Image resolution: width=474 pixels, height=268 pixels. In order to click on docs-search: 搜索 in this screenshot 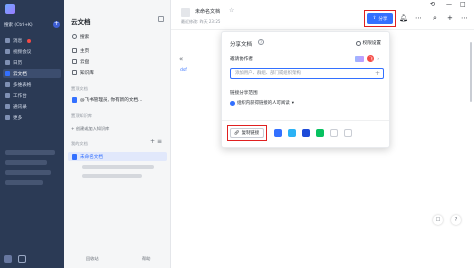, I will do `click(117, 36)`.